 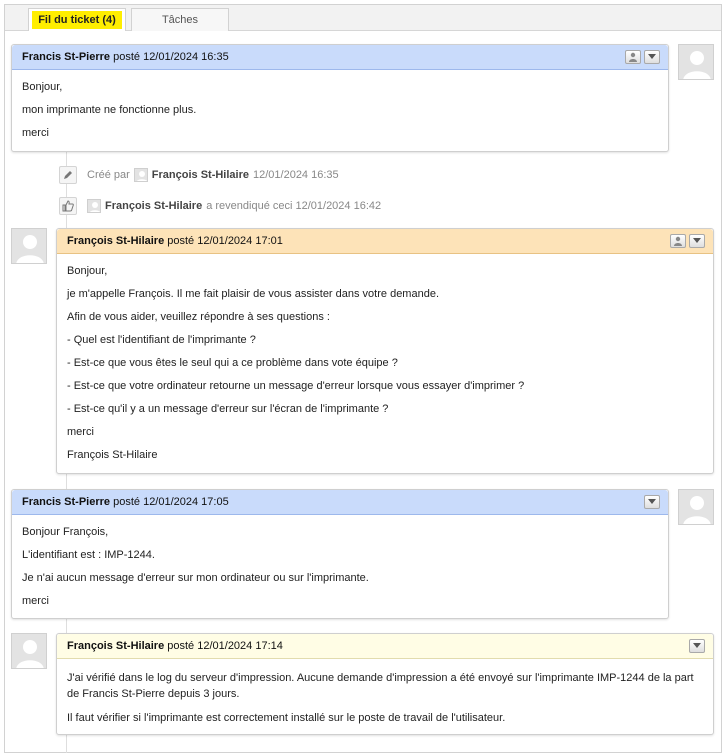 I want to click on message-line: Bonjour François,, so click(x=65, y=532).